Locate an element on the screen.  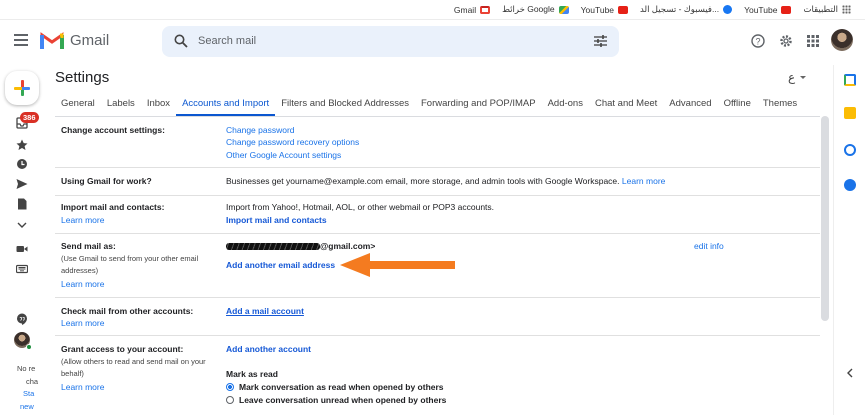
bookmark-youtube-2: YouTube is located at coordinates (768, 9).